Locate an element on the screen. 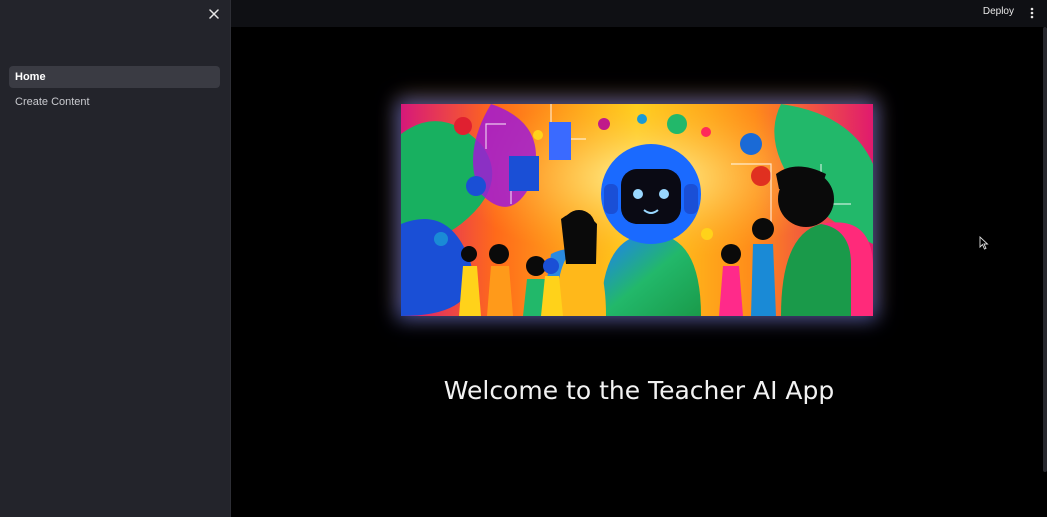 The width and height of the screenshot is (1047, 517). sidebar-nav: Home Create Content is located at coordinates (114, 91).